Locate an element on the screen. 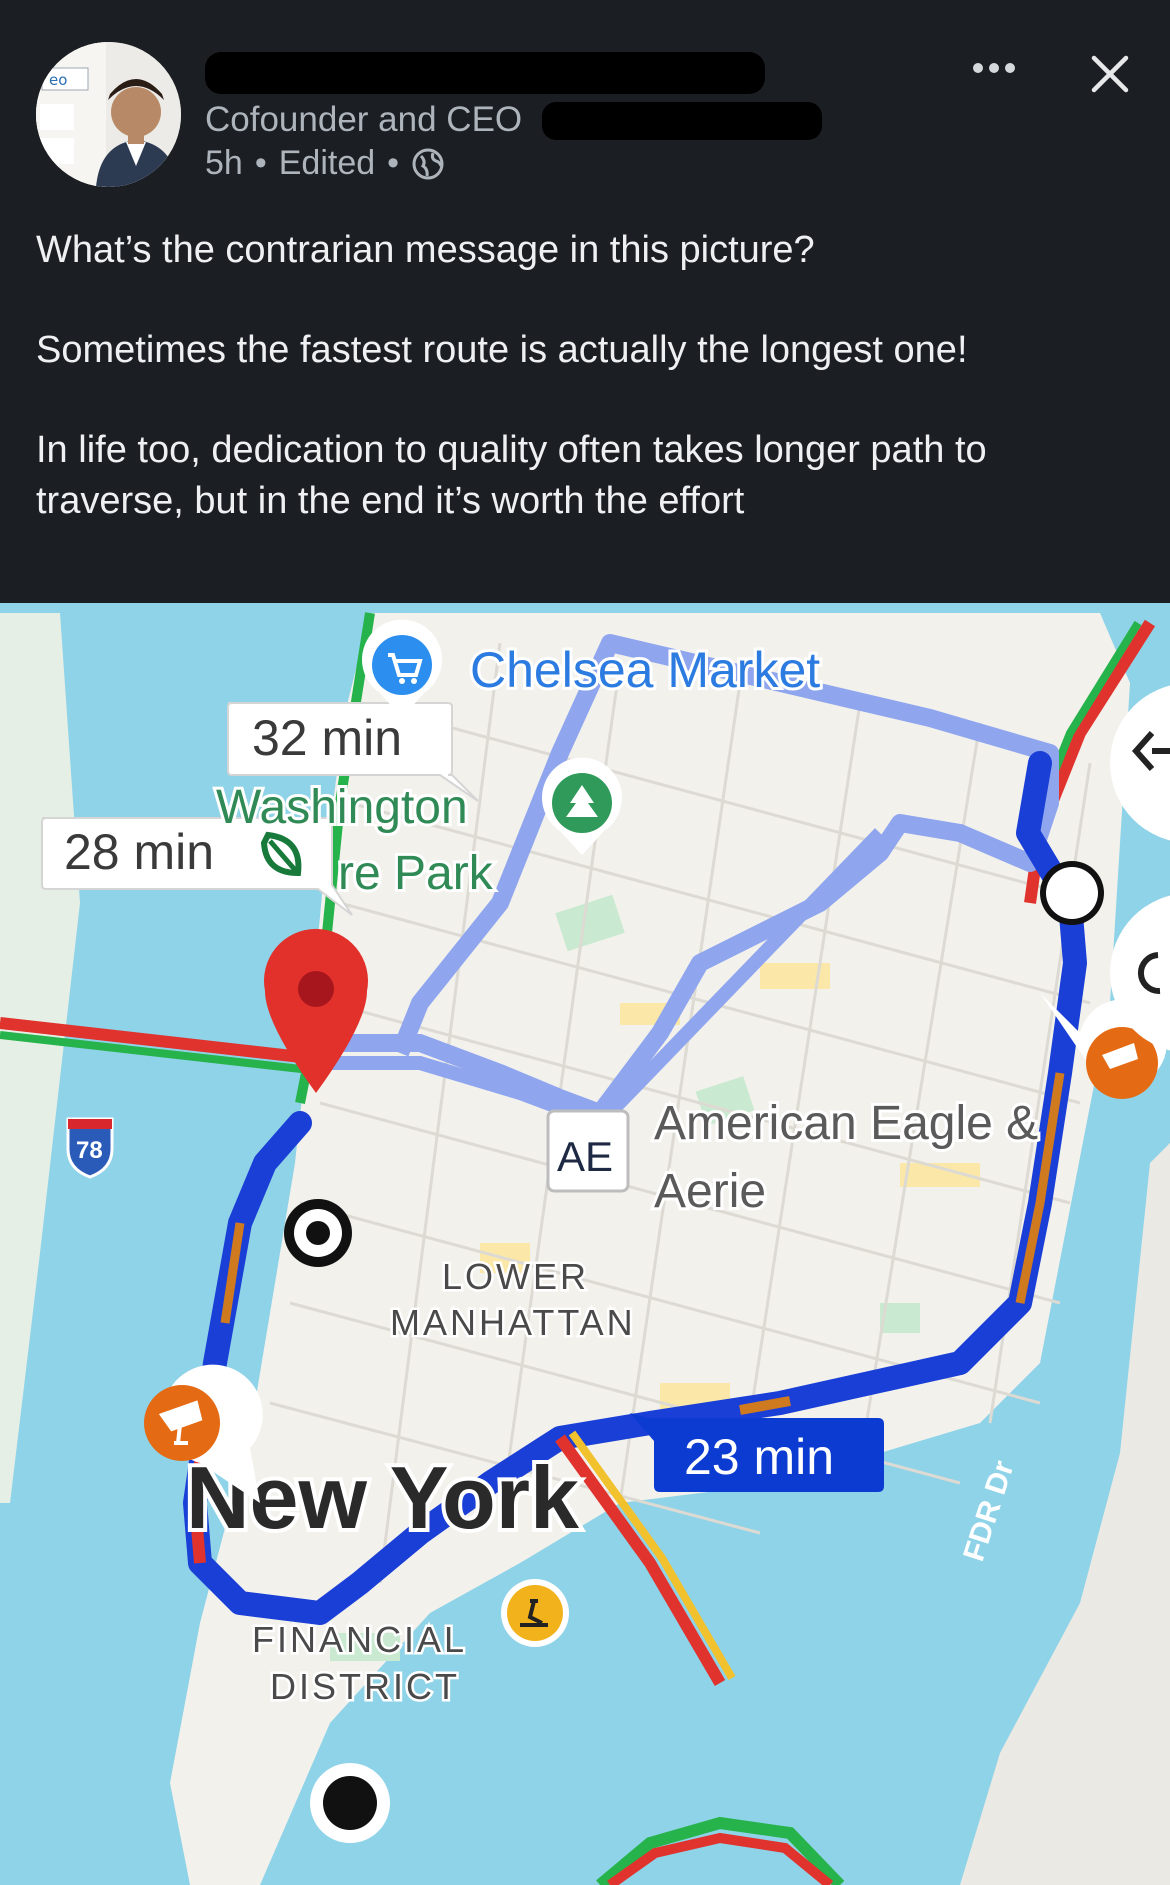  post-header: eo Cofounder and CEO 5h • Edited • is located at coordinates (585, 112).